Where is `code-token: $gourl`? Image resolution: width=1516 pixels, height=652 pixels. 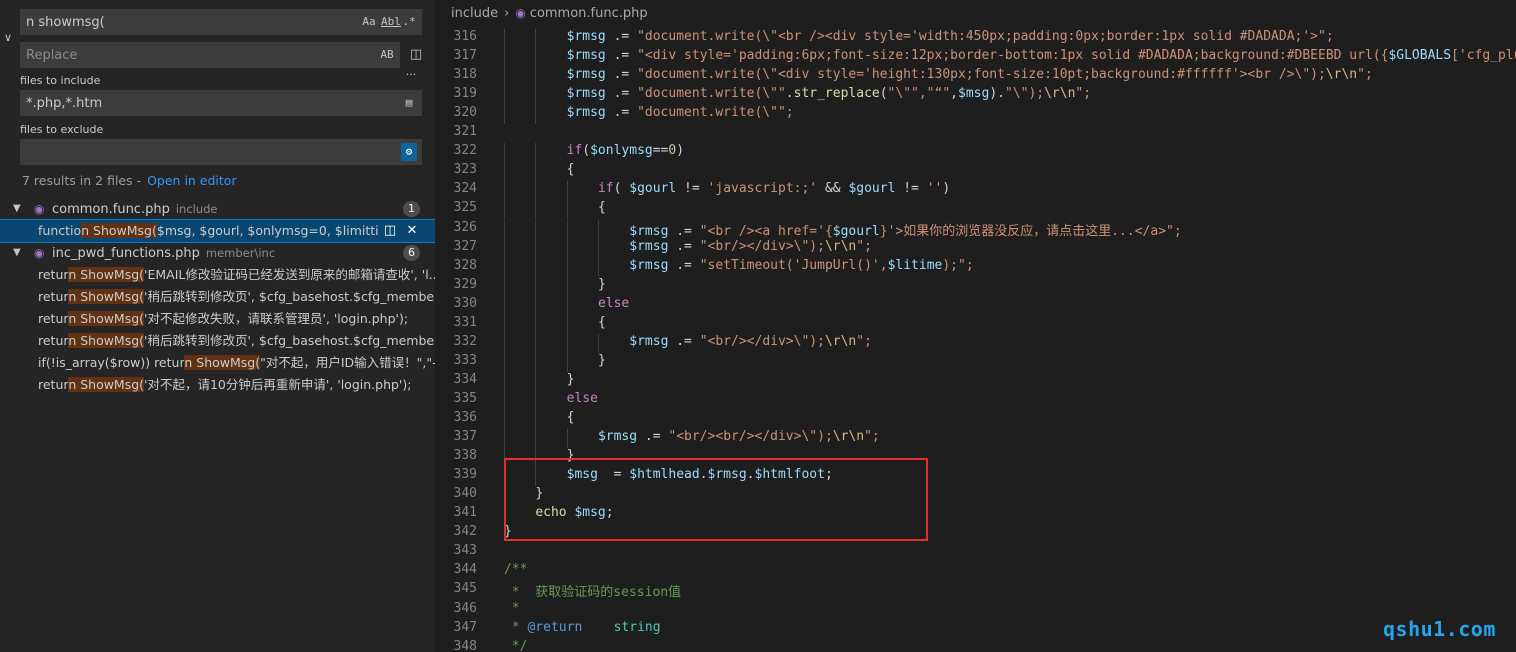
code-token: $gourl is located at coordinates (856, 231).